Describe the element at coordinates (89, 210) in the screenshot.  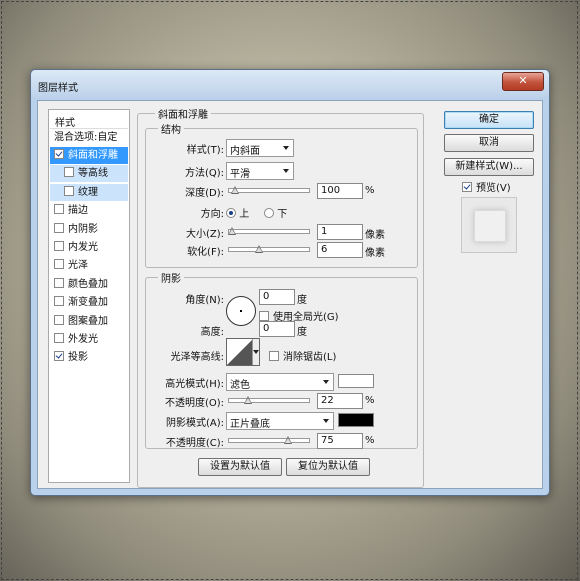
I see `style-item: 描边` at that location.